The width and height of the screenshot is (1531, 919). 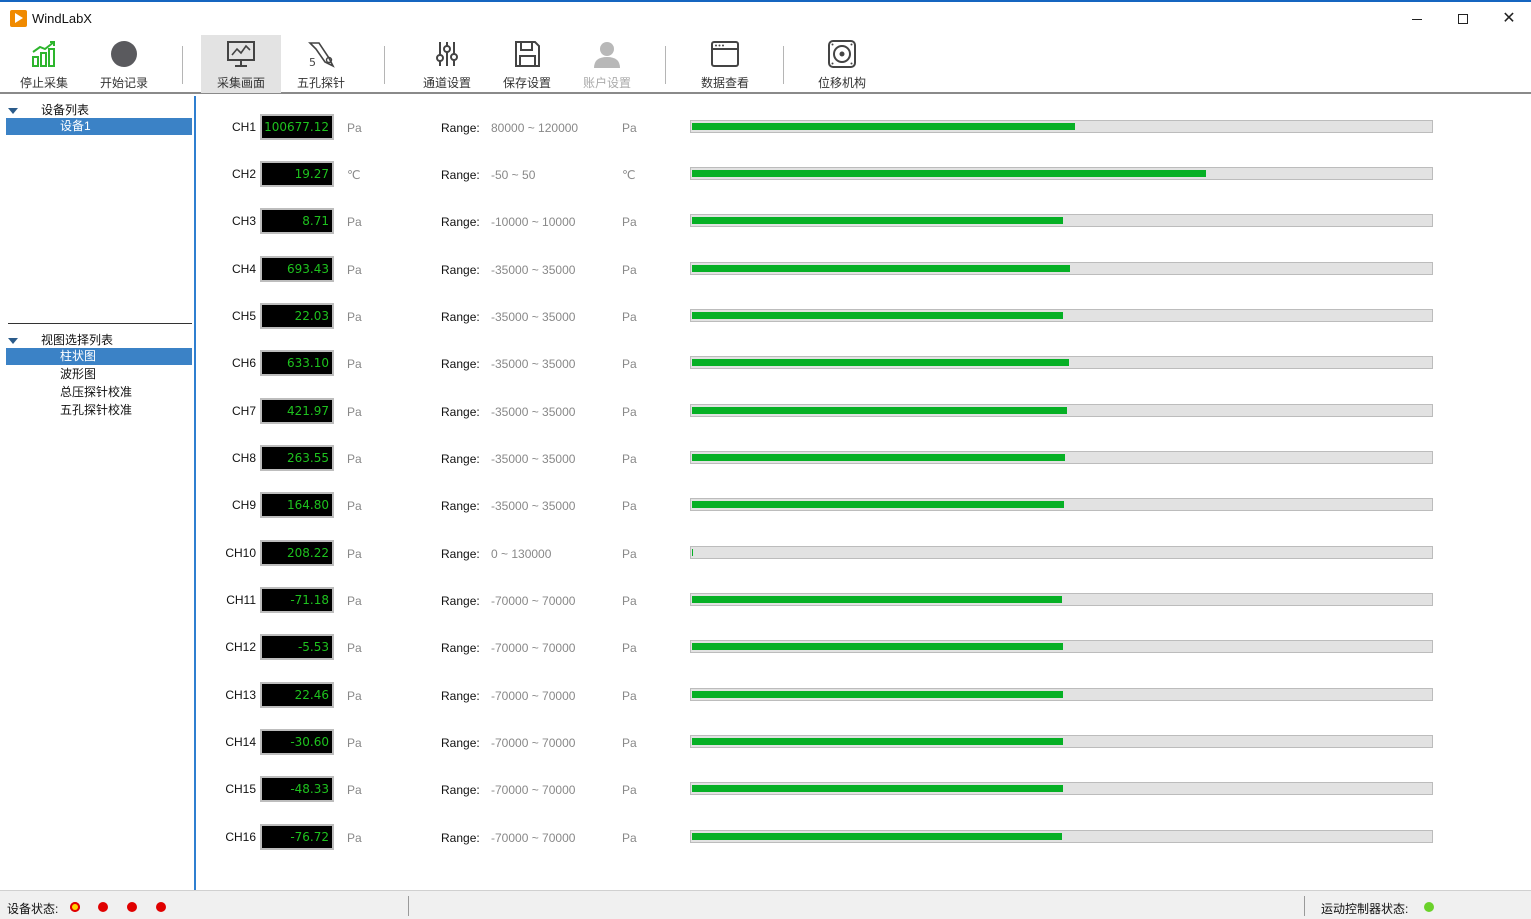 What do you see at coordinates (864, 413) in the screenshot?
I see `channel-row: CH7 421.97 Pa Range: -35000 ~ 35000 Pa` at bounding box center [864, 413].